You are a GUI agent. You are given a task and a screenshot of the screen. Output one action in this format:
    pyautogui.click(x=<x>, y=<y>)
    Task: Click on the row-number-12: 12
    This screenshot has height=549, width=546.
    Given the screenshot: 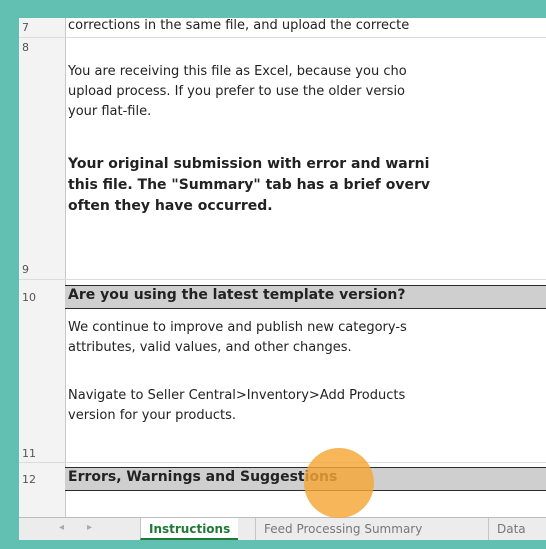 What is the action you would take?
    pyautogui.click(x=29, y=479)
    